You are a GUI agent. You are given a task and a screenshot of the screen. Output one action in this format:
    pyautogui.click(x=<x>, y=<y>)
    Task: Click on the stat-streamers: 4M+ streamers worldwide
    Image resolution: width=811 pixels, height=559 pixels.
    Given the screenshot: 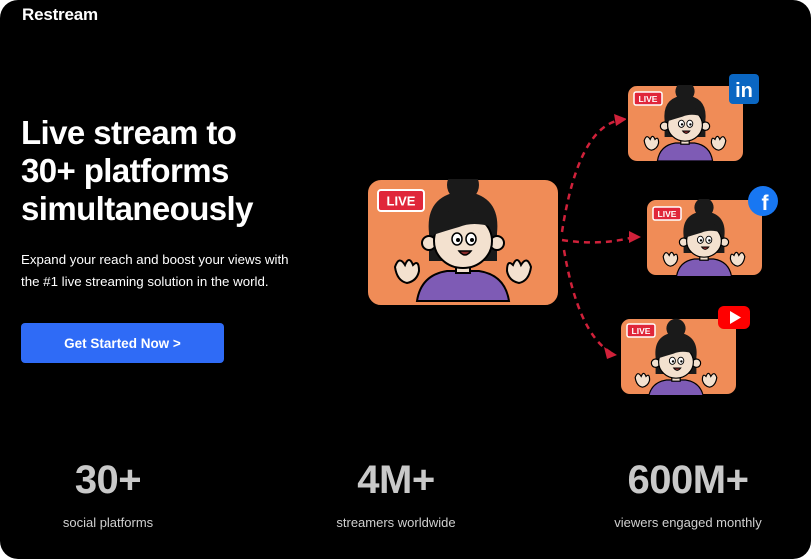 What is the action you would take?
    pyautogui.click(x=396, y=494)
    